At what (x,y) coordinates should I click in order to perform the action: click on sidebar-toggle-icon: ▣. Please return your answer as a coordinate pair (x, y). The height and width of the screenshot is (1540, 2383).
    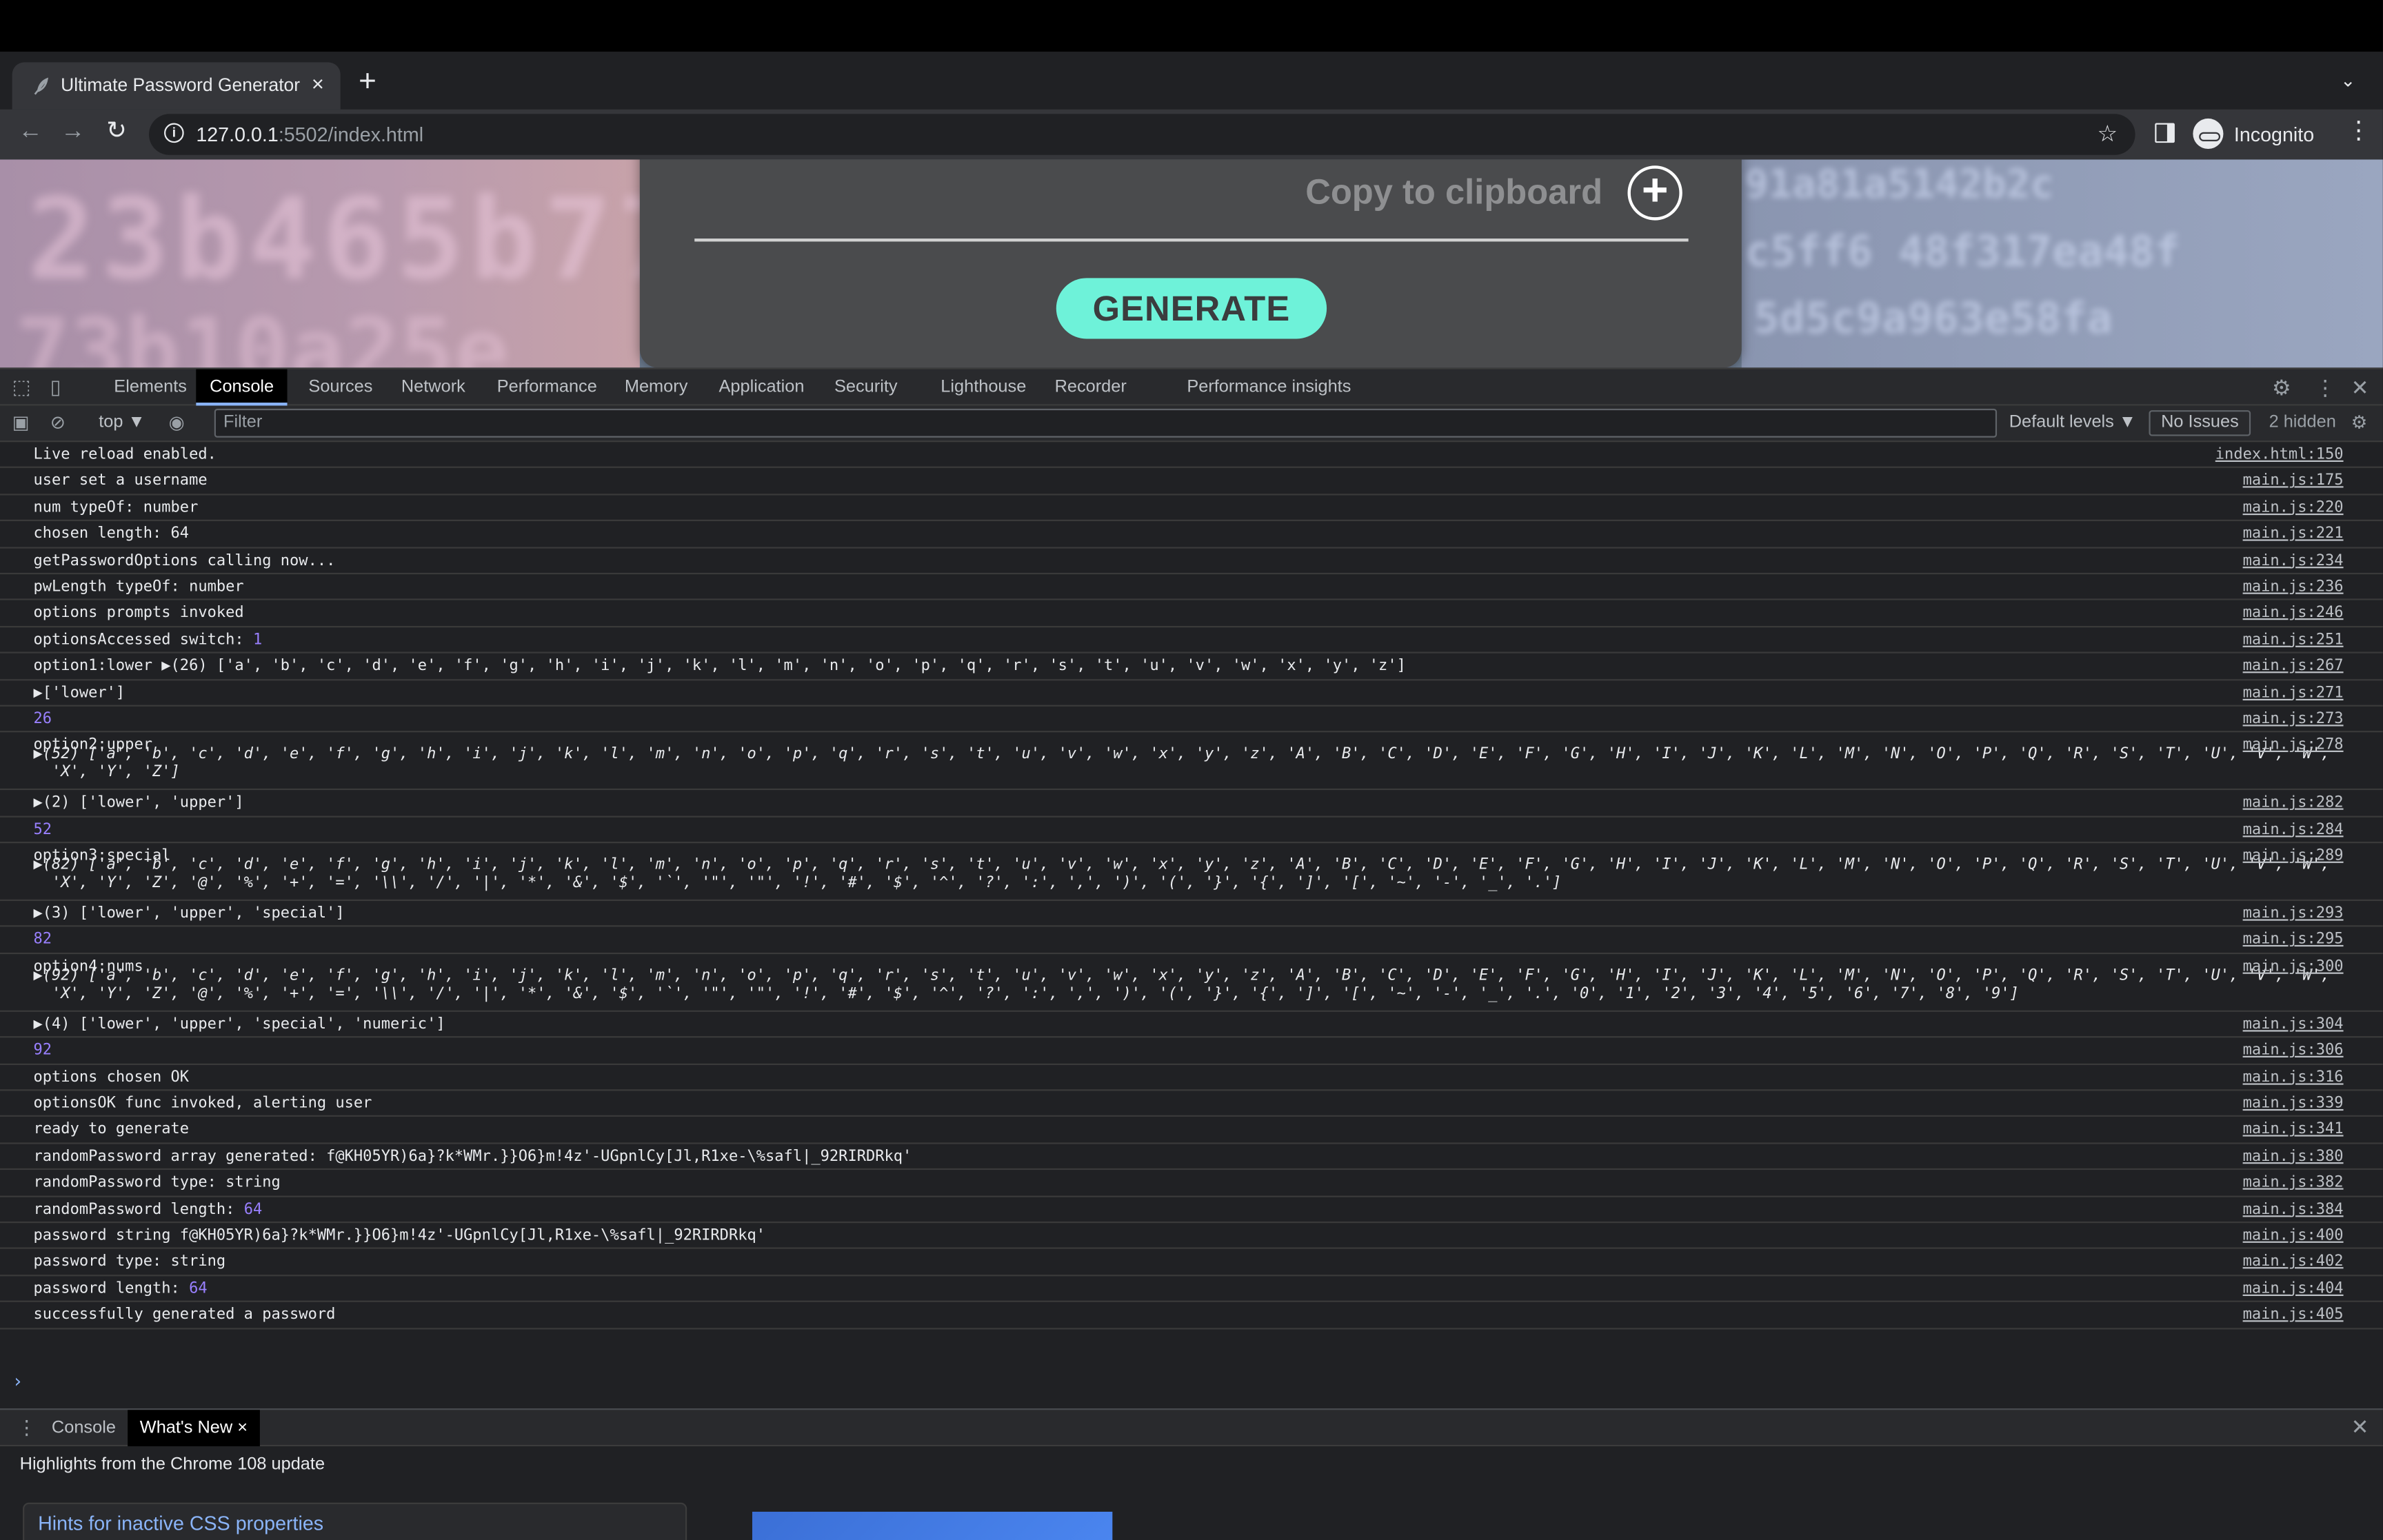
    Looking at the image, I should click on (21, 423).